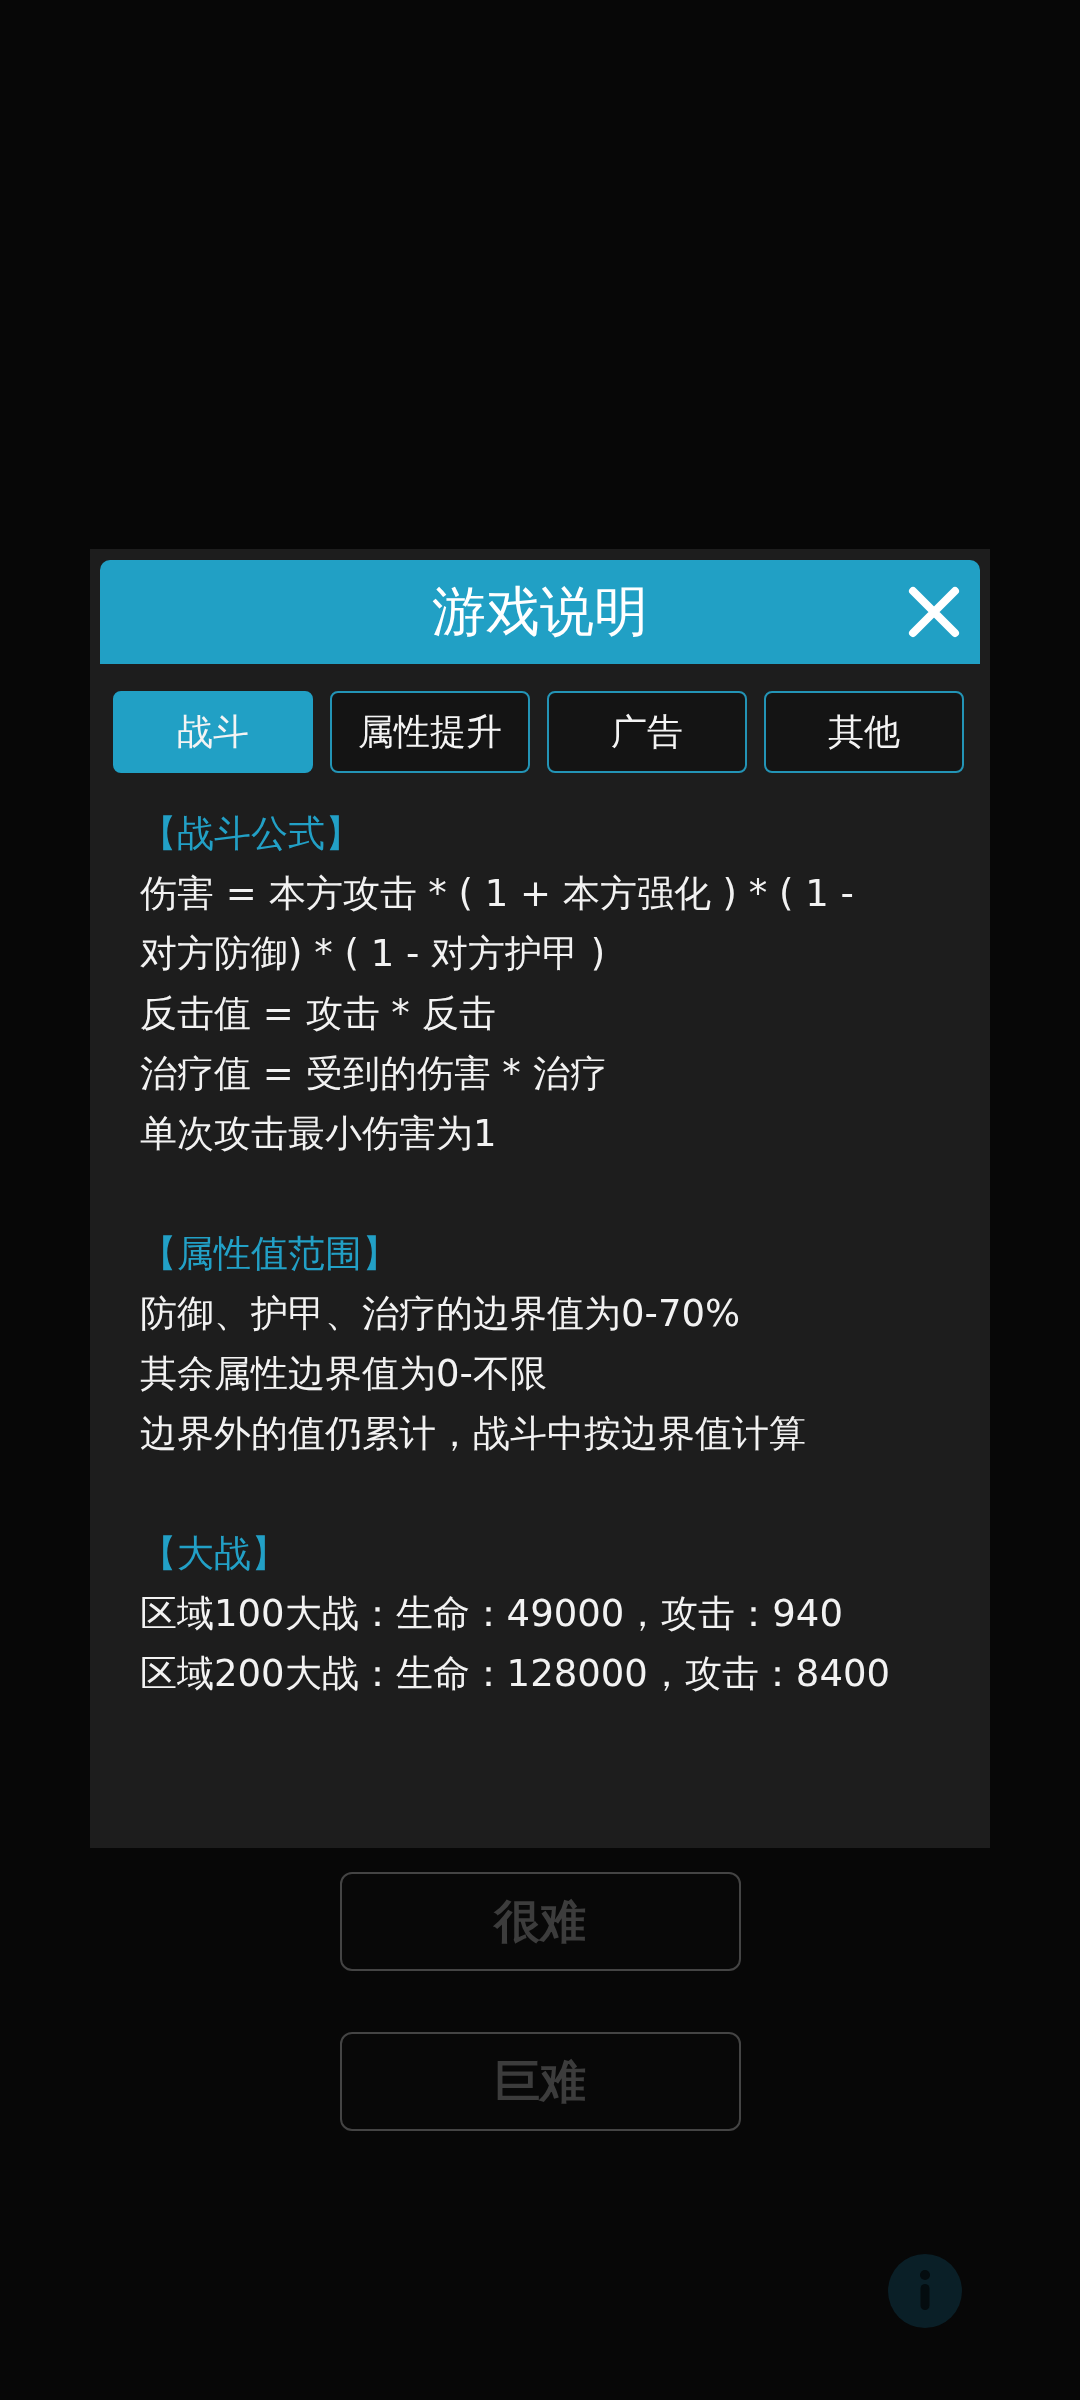 The height and width of the screenshot is (2400, 1080). What do you see at coordinates (497, 924) in the screenshot?
I see `rule-text: 伤害 = 本方攻击 * ( 1 + 本方强化 ) * ( 1 - 对方防御) * ( 1 - 对方护甲 )` at bounding box center [497, 924].